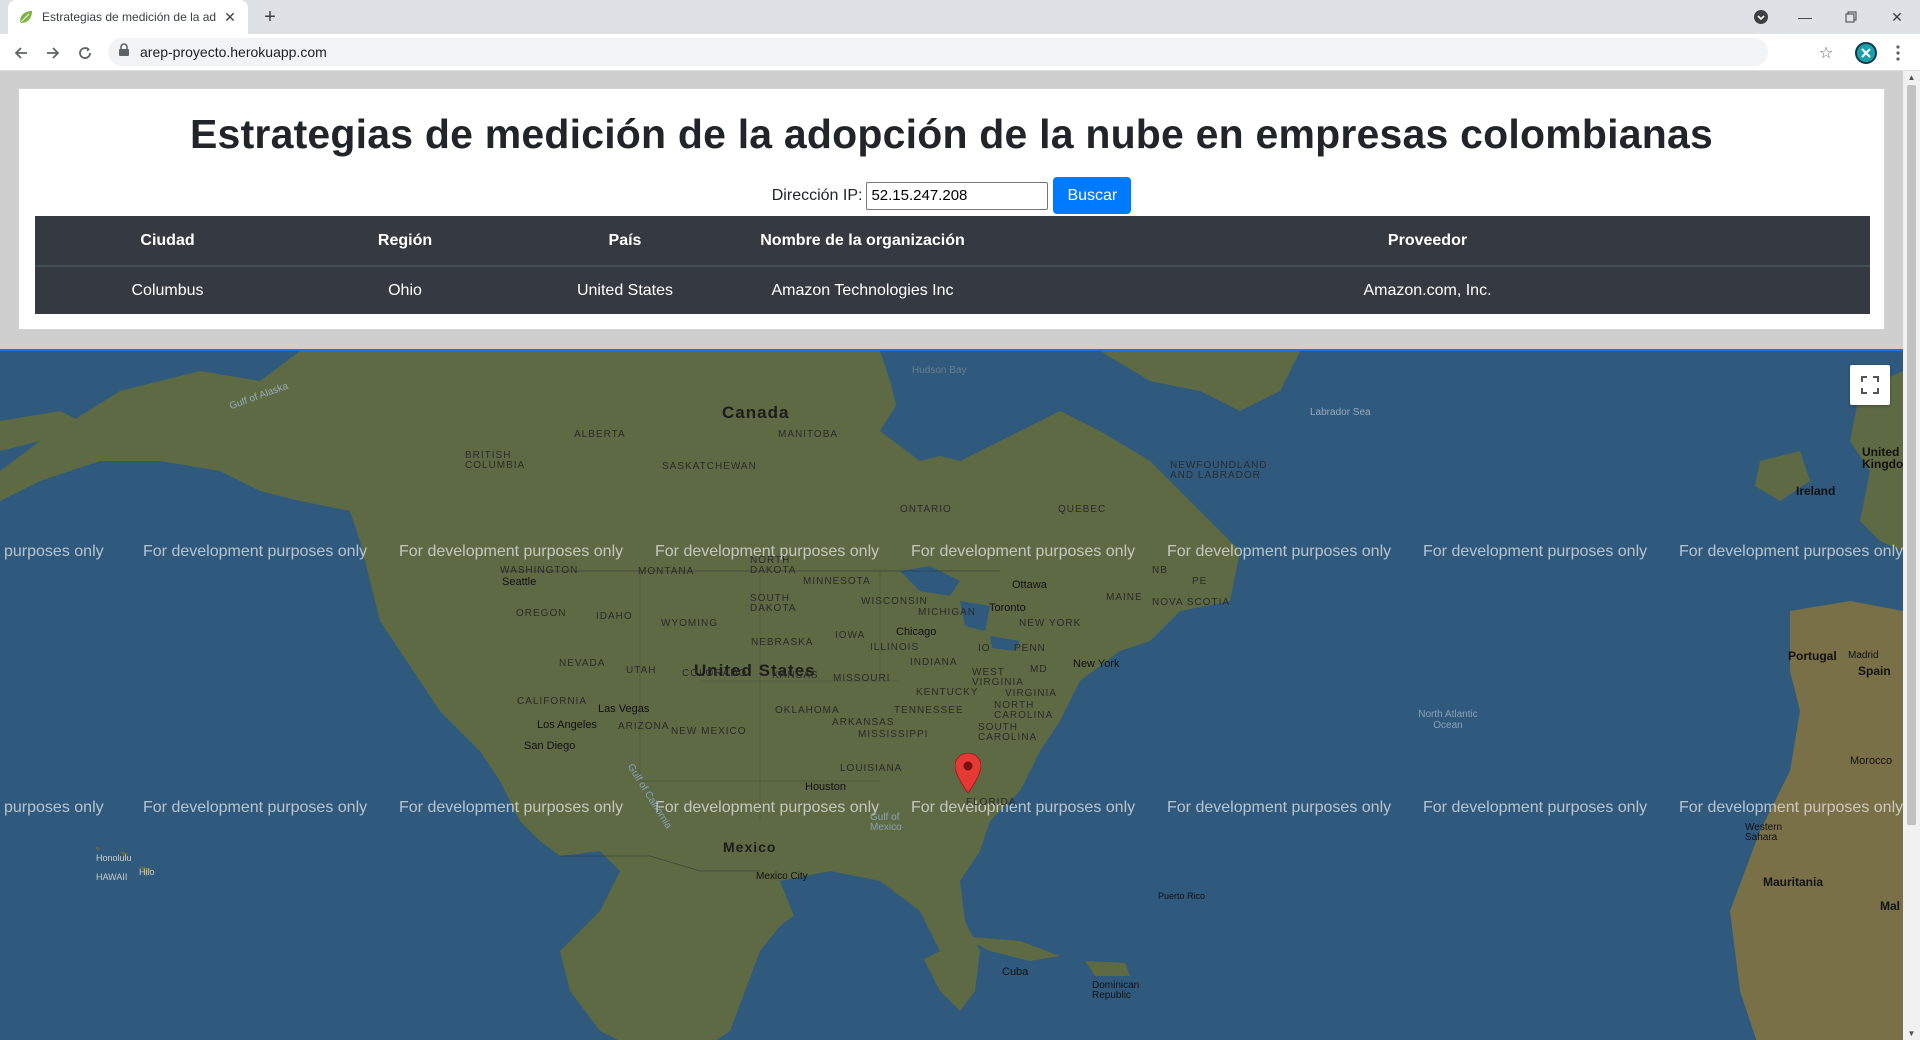  Describe the element at coordinates (1024, 710) in the screenshot. I see `label-north-carolina: NORTH CAROLINA` at that location.